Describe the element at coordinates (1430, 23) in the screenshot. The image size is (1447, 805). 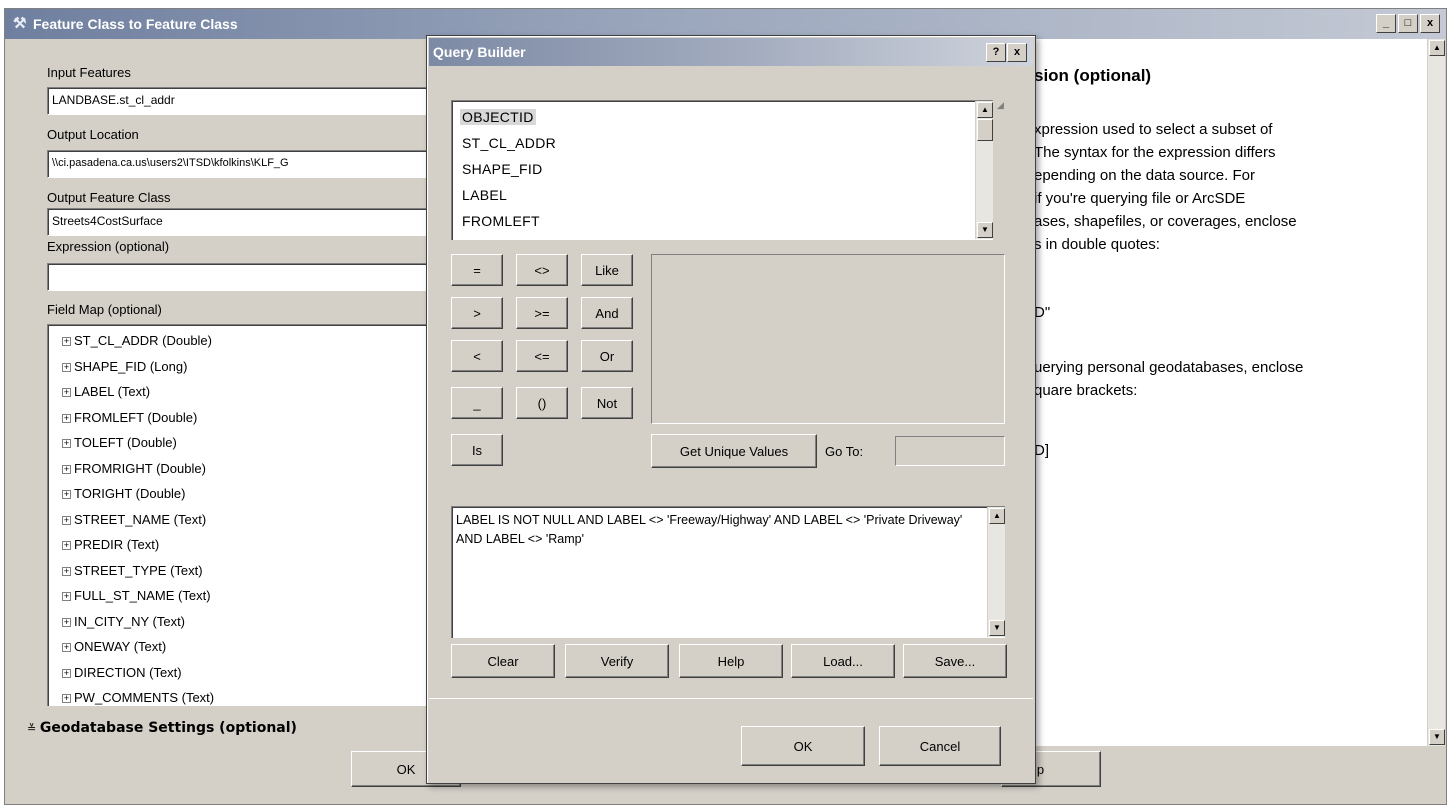
I see `close-button: x` at that location.